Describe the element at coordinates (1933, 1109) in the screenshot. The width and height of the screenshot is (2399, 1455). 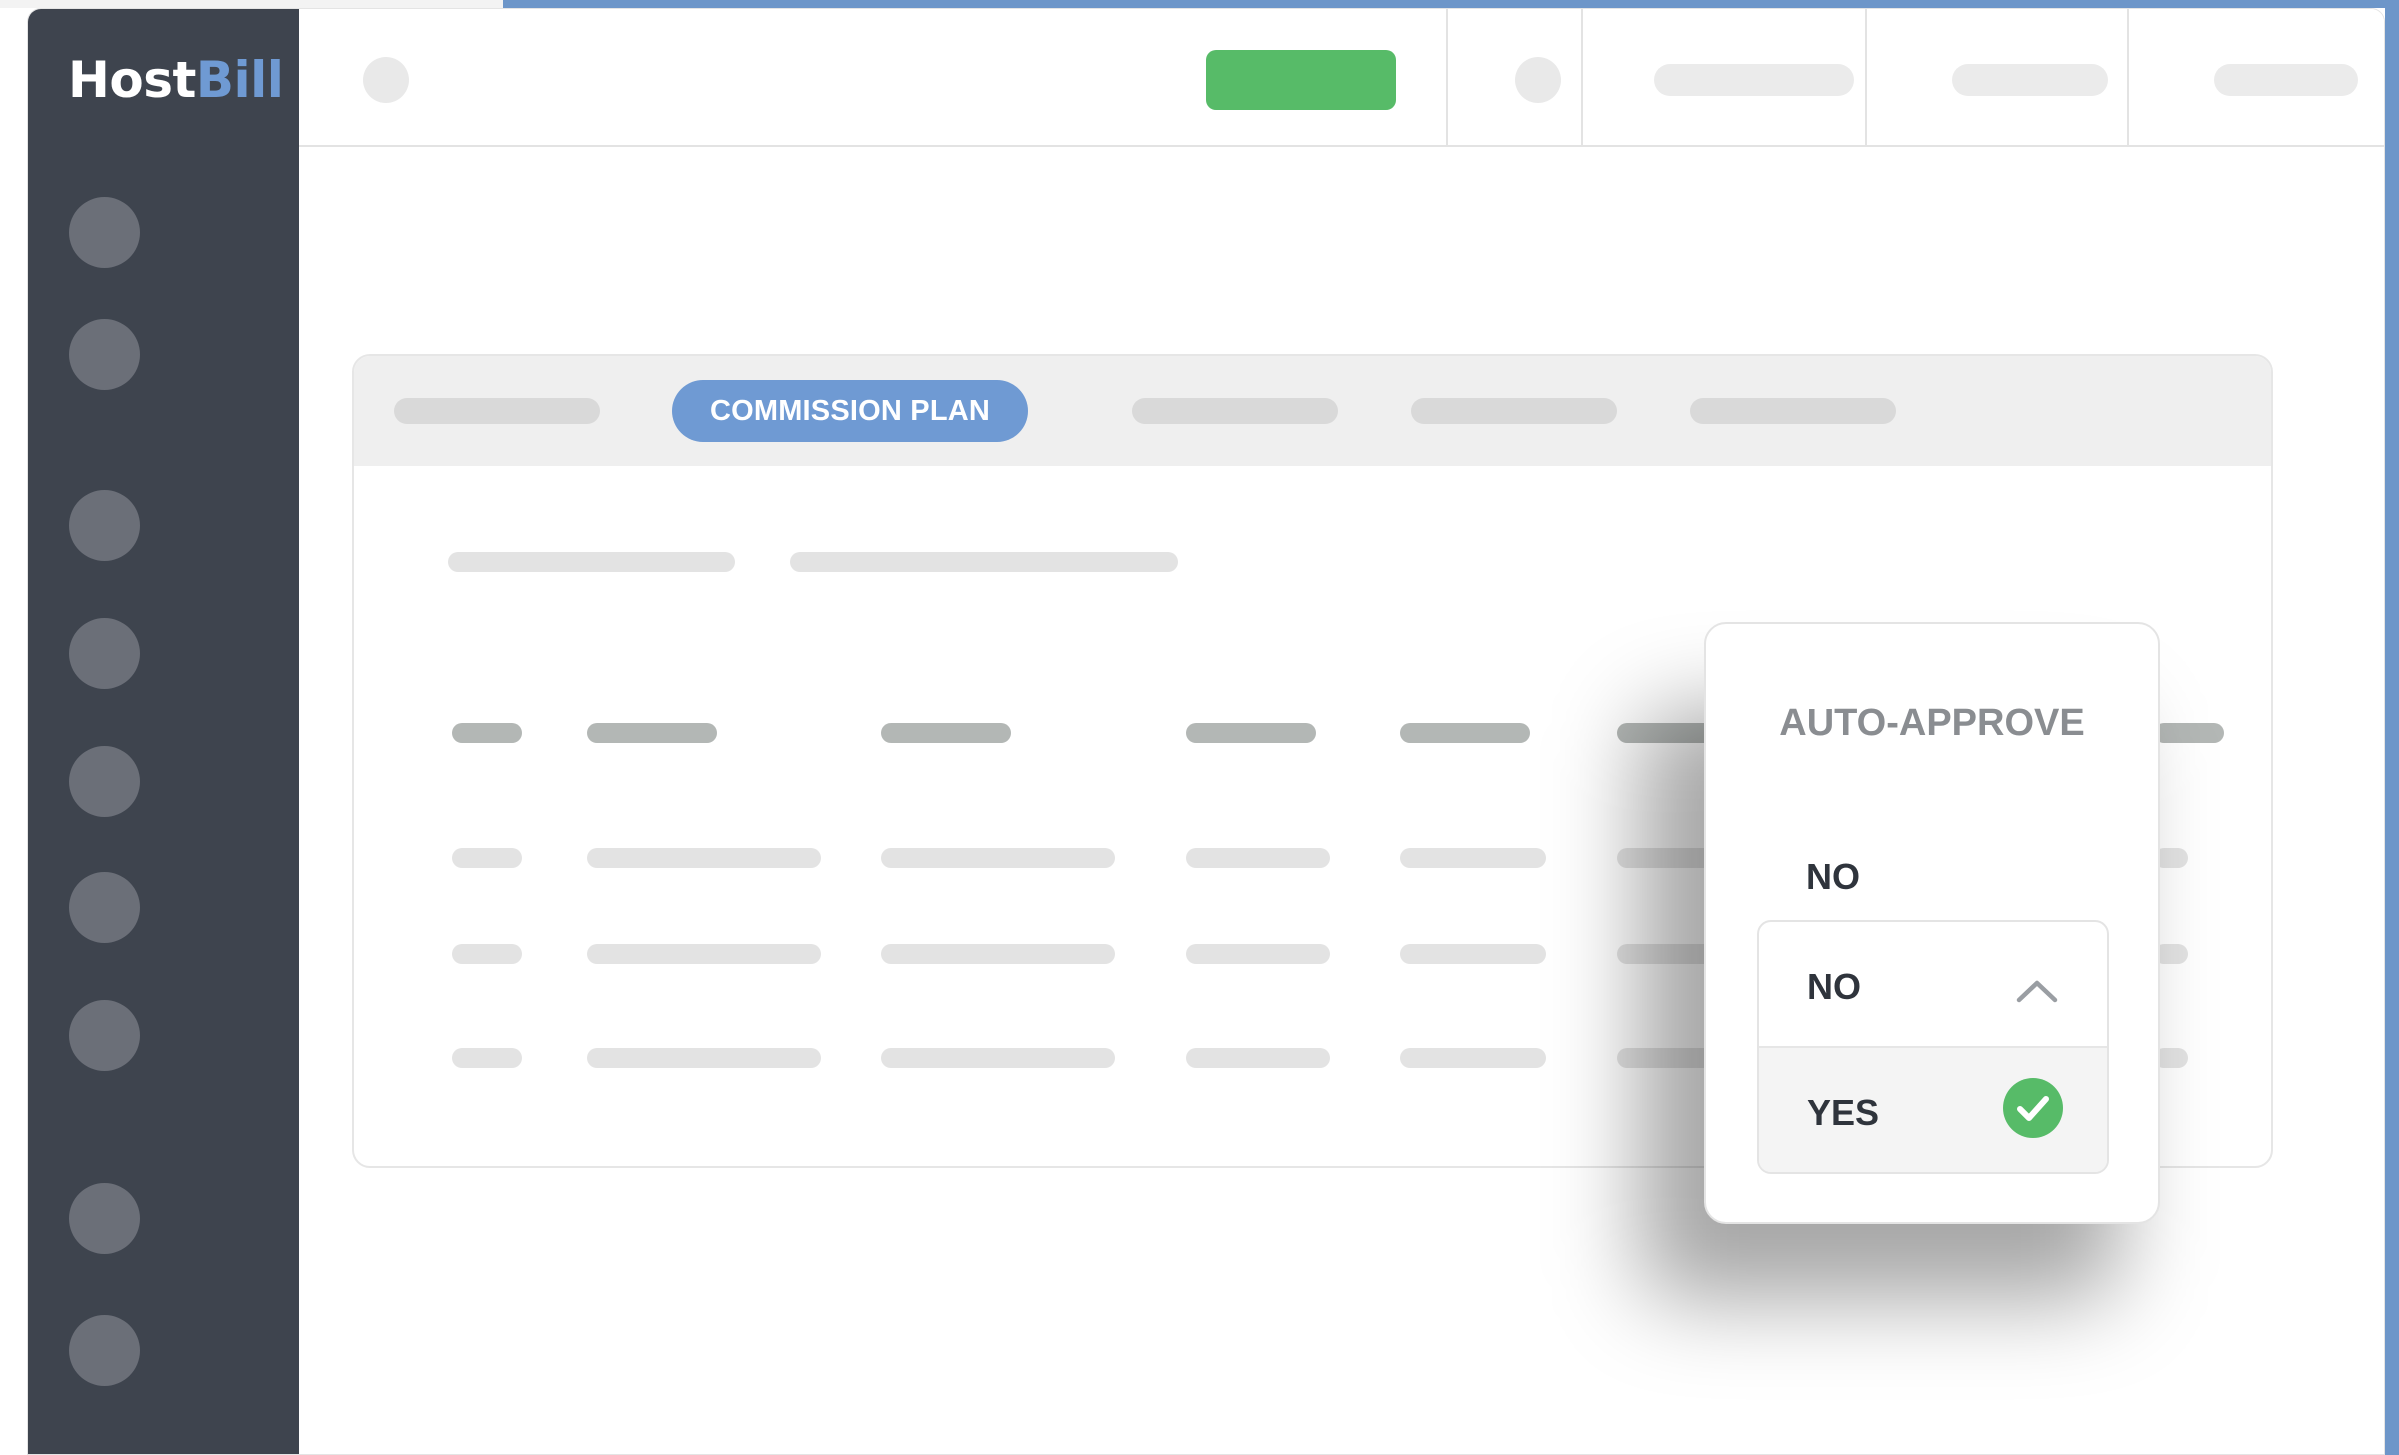
I see `dropdown-option-yes: YES` at that location.